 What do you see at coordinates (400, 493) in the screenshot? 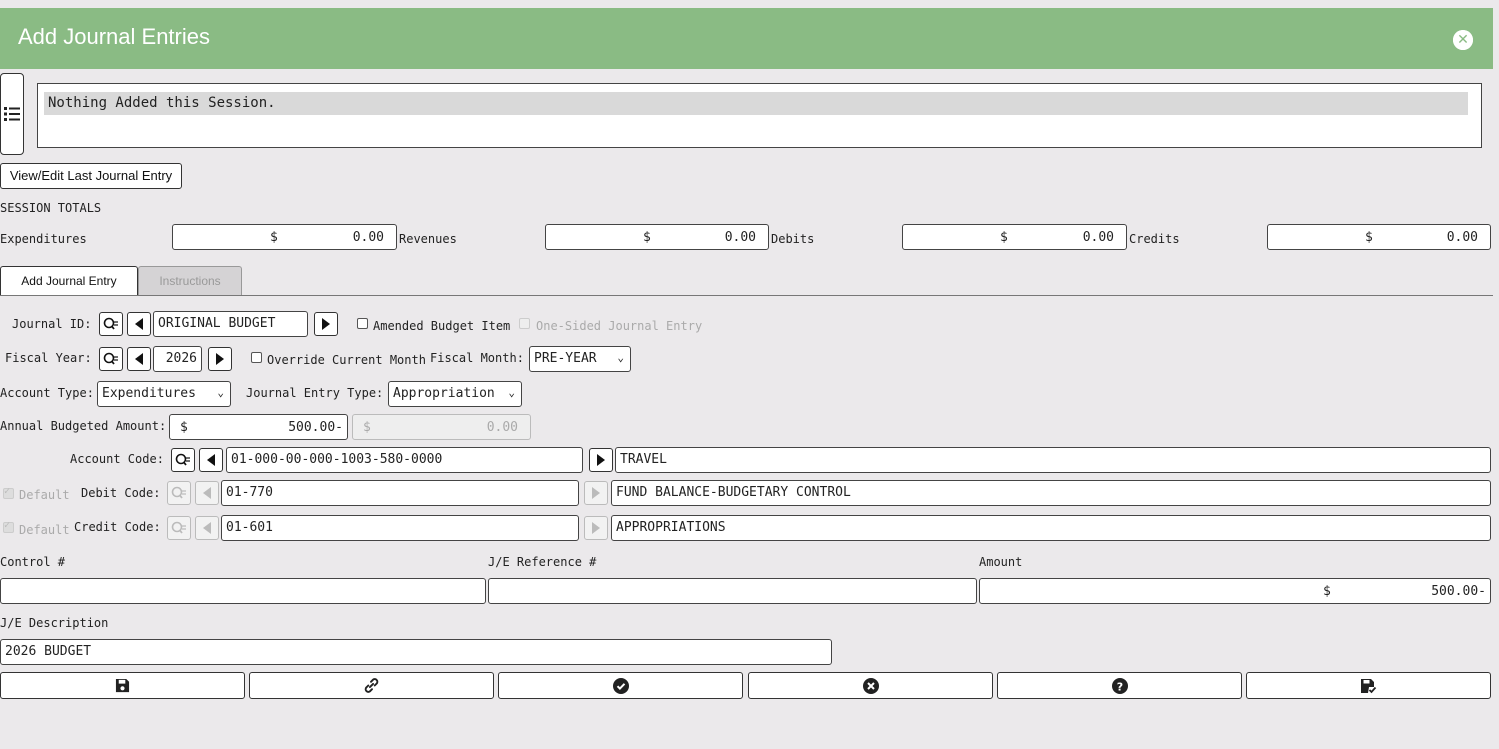
I see `debit-code-field: 01-770` at bounding box center [400, 493].